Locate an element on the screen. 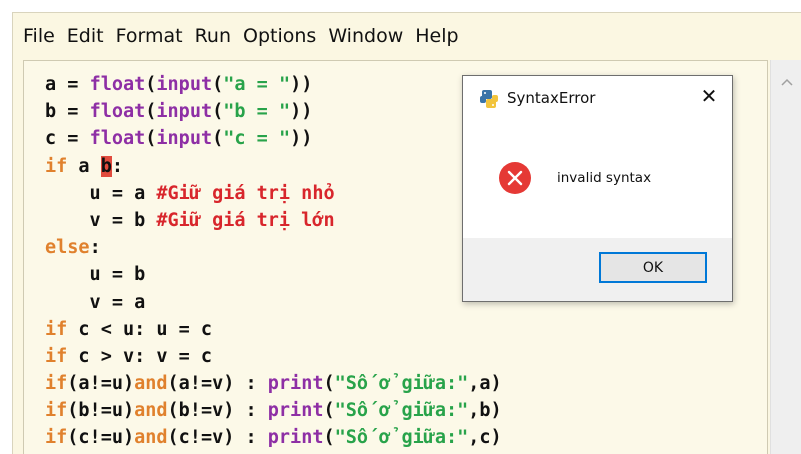 The width and height of the screenshot is (801, 454). code-token: ,b) is located at coordinates (485, 411).